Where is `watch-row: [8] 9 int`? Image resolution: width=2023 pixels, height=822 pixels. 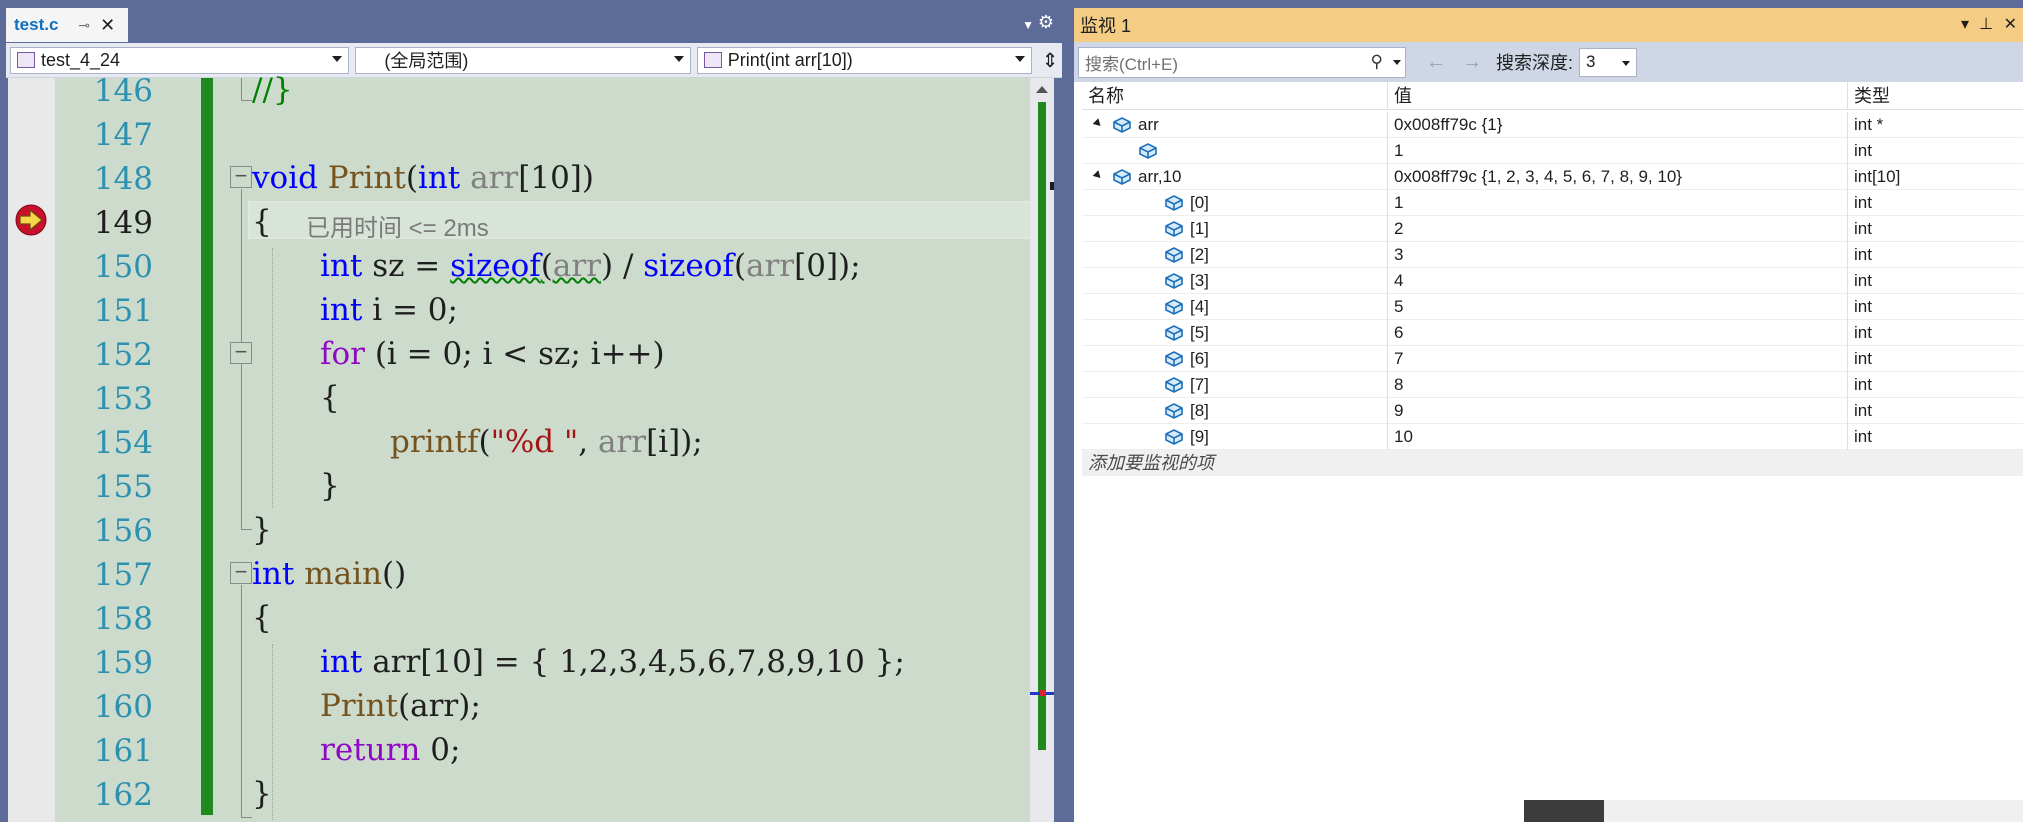
watch-row: [8] 9 int is located at coordinates (1552, 411).